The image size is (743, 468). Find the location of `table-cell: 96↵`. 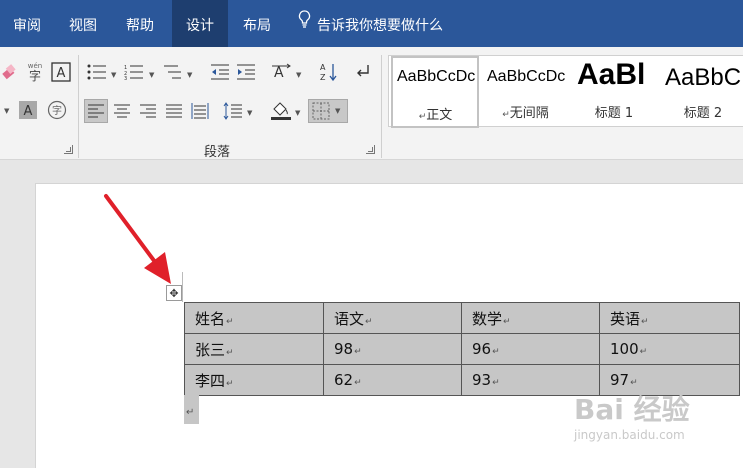

table-cell: 96↵ is located at coordinates (530, 349).